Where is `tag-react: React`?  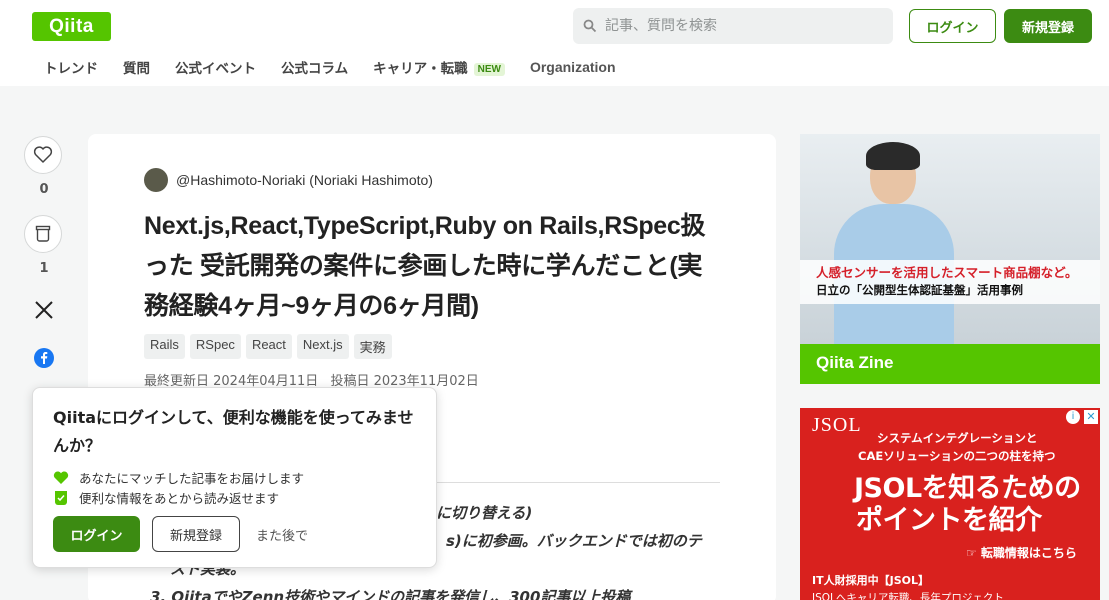
tag-react: React is located at coordinates (268, 346).